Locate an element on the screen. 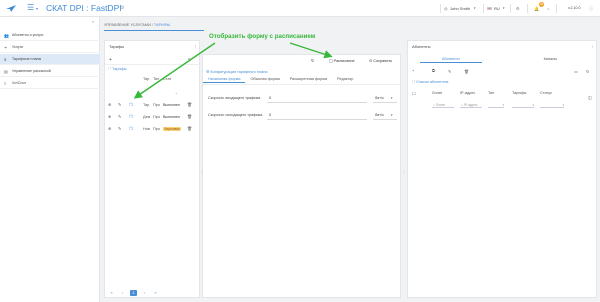 The height and width of the screenshot is (302, 600). arrow-to-row is located at coordinates (174, 70).